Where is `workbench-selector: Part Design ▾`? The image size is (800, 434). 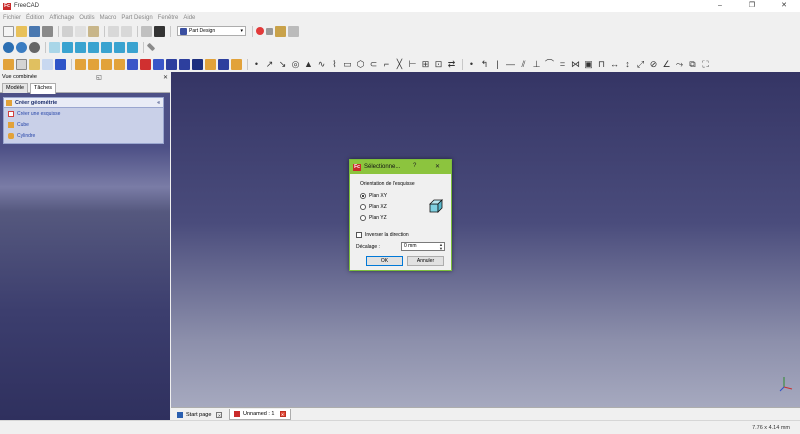 workbench-selector: Part Design ▾ is located at coordinates (211, 31).